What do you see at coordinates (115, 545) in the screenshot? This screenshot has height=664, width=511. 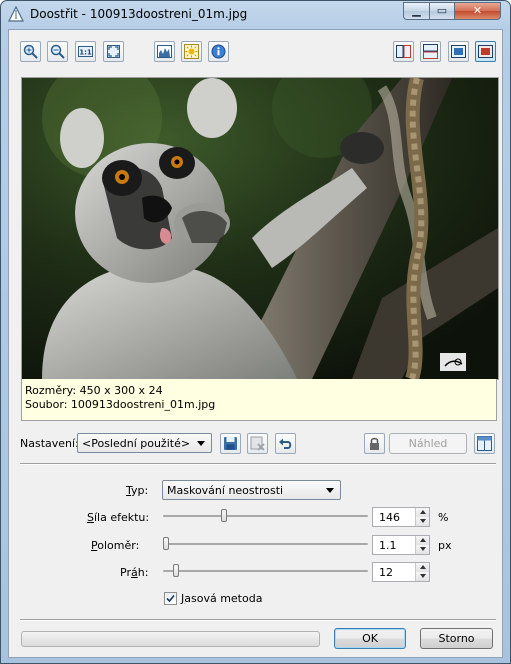 I see `radius-label: Poloměr:` at bounding box center [115, 545].